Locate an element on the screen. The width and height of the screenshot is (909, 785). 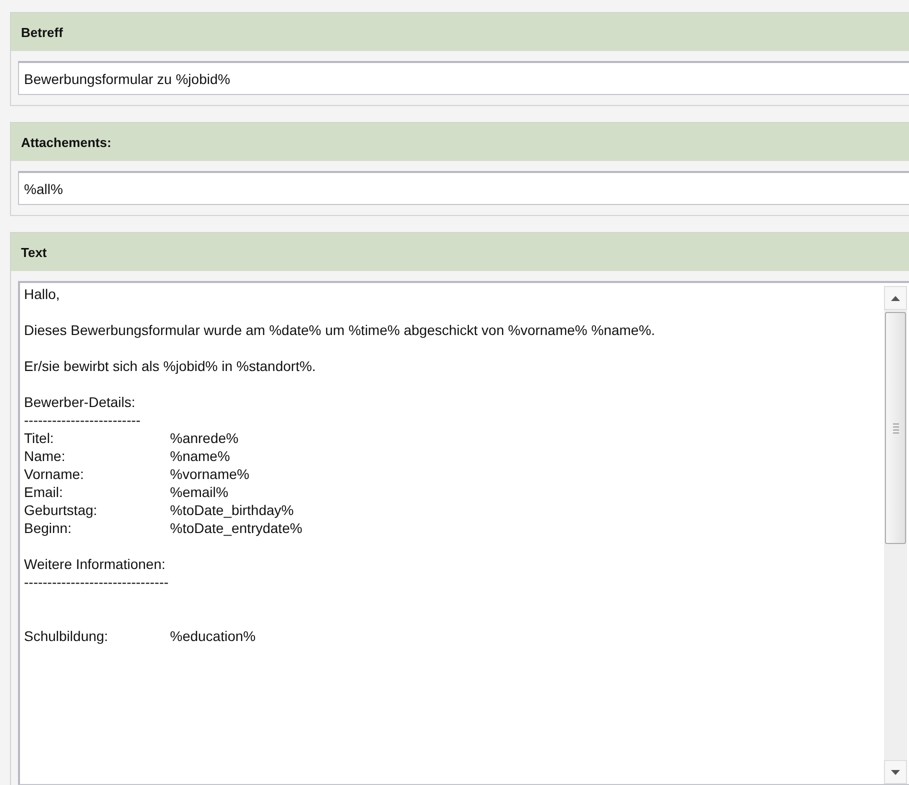
grip-icon is located at coordinates (895, 428).